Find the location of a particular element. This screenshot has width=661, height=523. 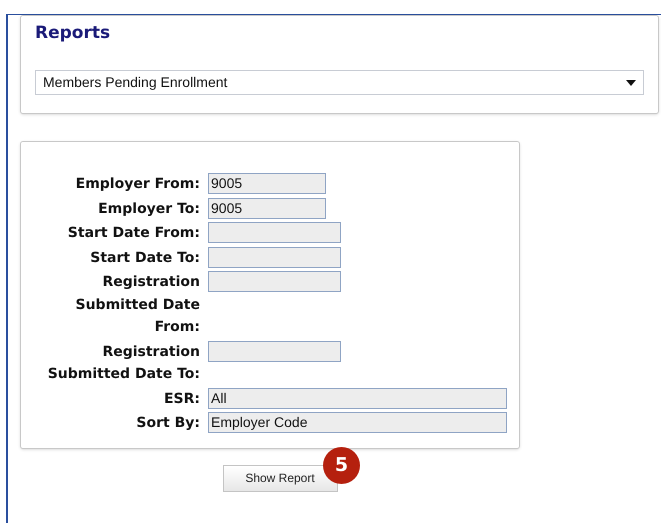

report-dropdown: Members Pending Enrollment is located at coordinates (339, 82).